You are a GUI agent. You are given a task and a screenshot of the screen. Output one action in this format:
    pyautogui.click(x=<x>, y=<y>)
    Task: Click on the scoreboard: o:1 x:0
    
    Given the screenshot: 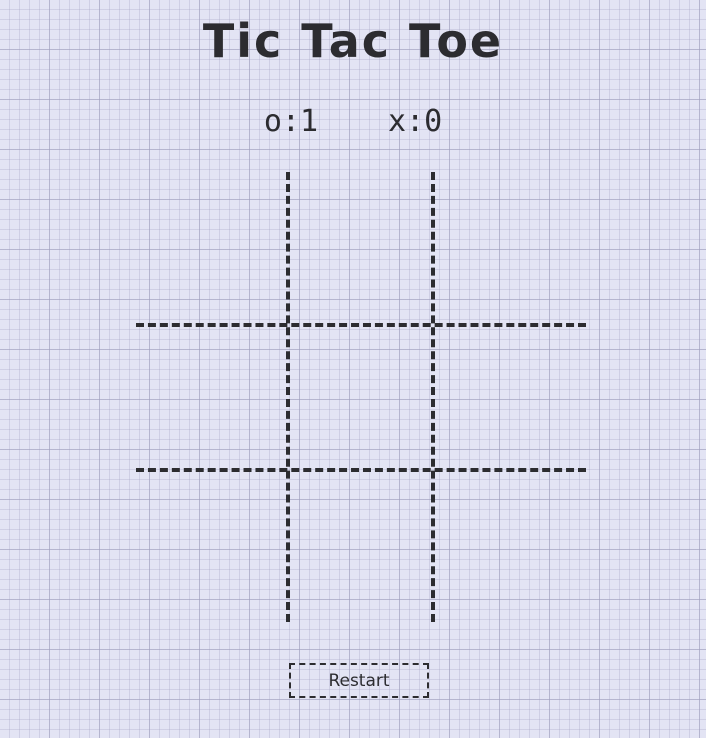 What is the action you would take?
    pyautogui.click(x=353, y=121)
    